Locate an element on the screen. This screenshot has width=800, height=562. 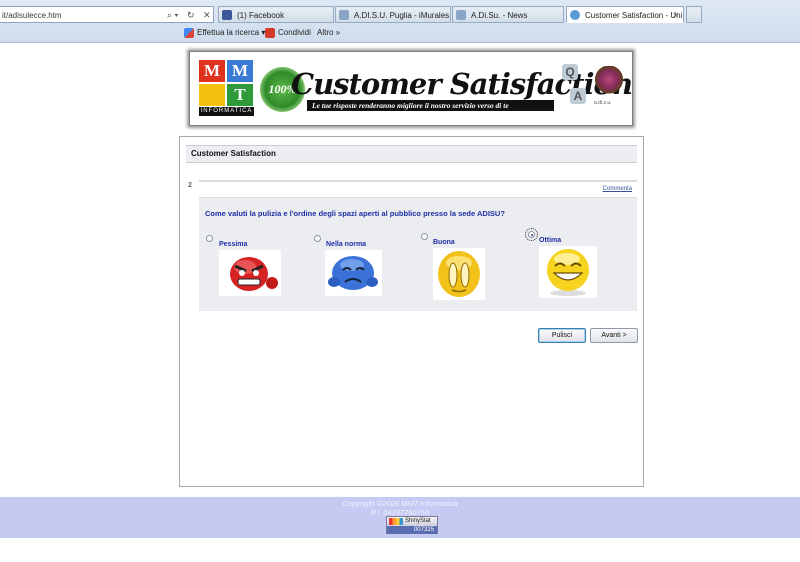
tab-facebook: (1) Facebook is located at coordinates (276, 14).